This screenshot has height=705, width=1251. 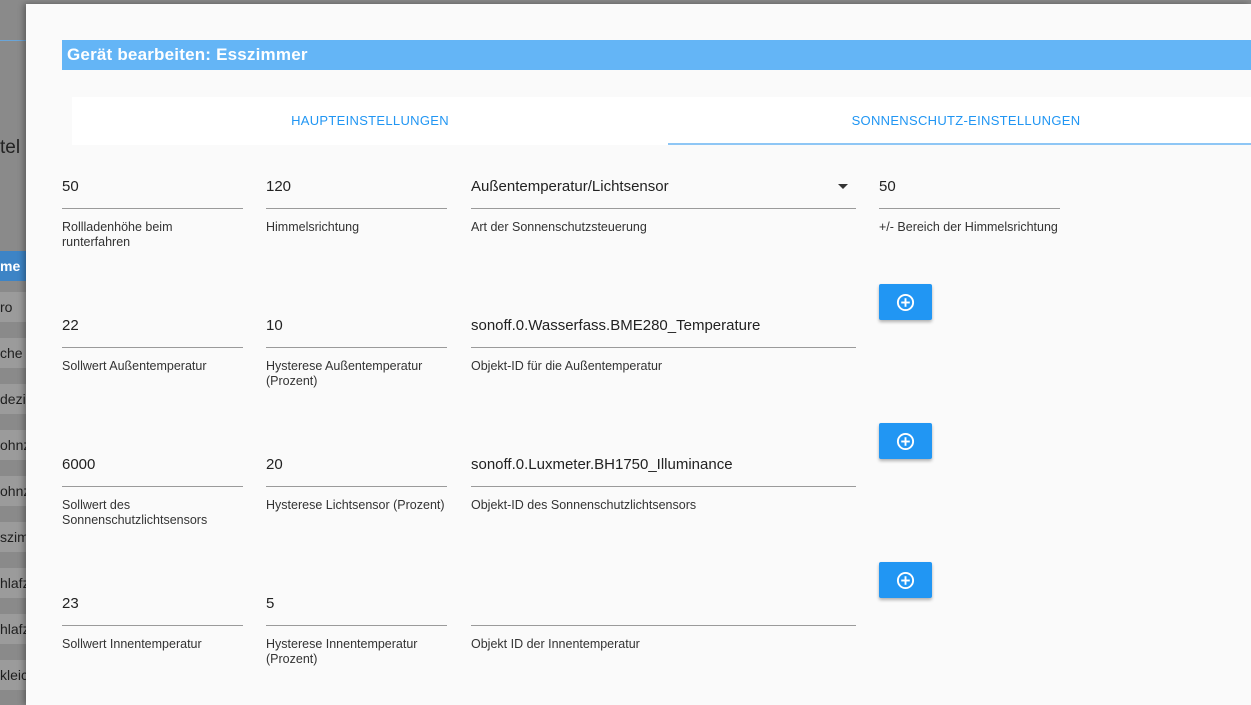 What do you see at coordinates (559, 227) in the screenshot?
I see `sonnenschutzsteuerung-label: Art der Sonnenschutzsteuerung` at bounding box center [559, 227].